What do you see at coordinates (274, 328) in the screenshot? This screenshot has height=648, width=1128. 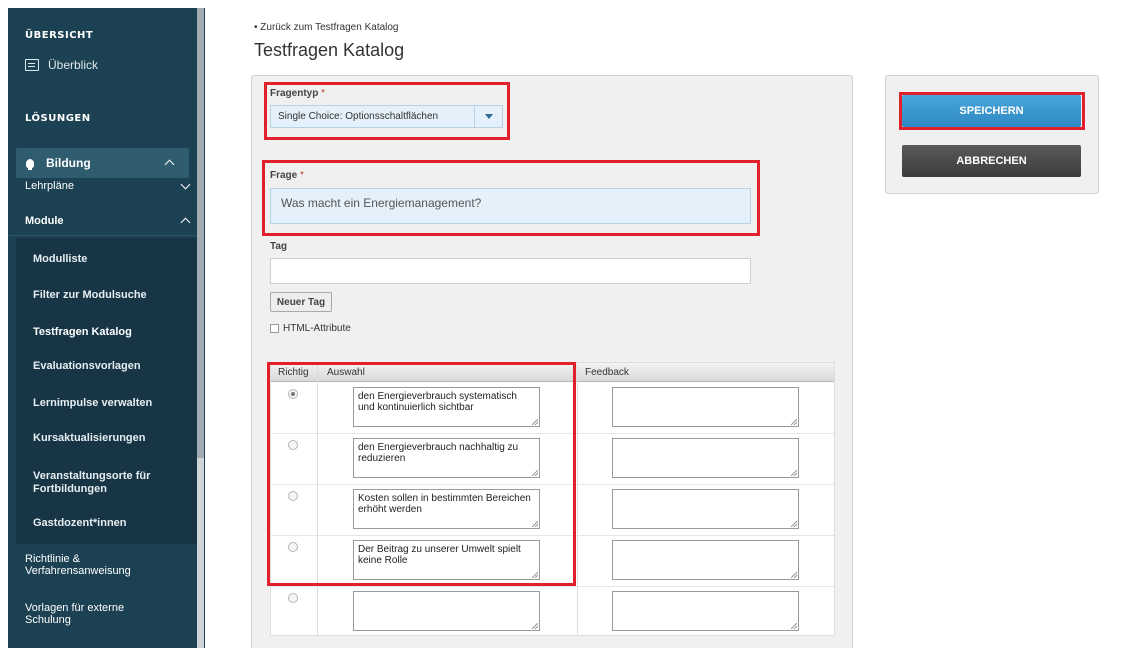 I see `html-attribute-checkbox` at bounding box center [274, 328].